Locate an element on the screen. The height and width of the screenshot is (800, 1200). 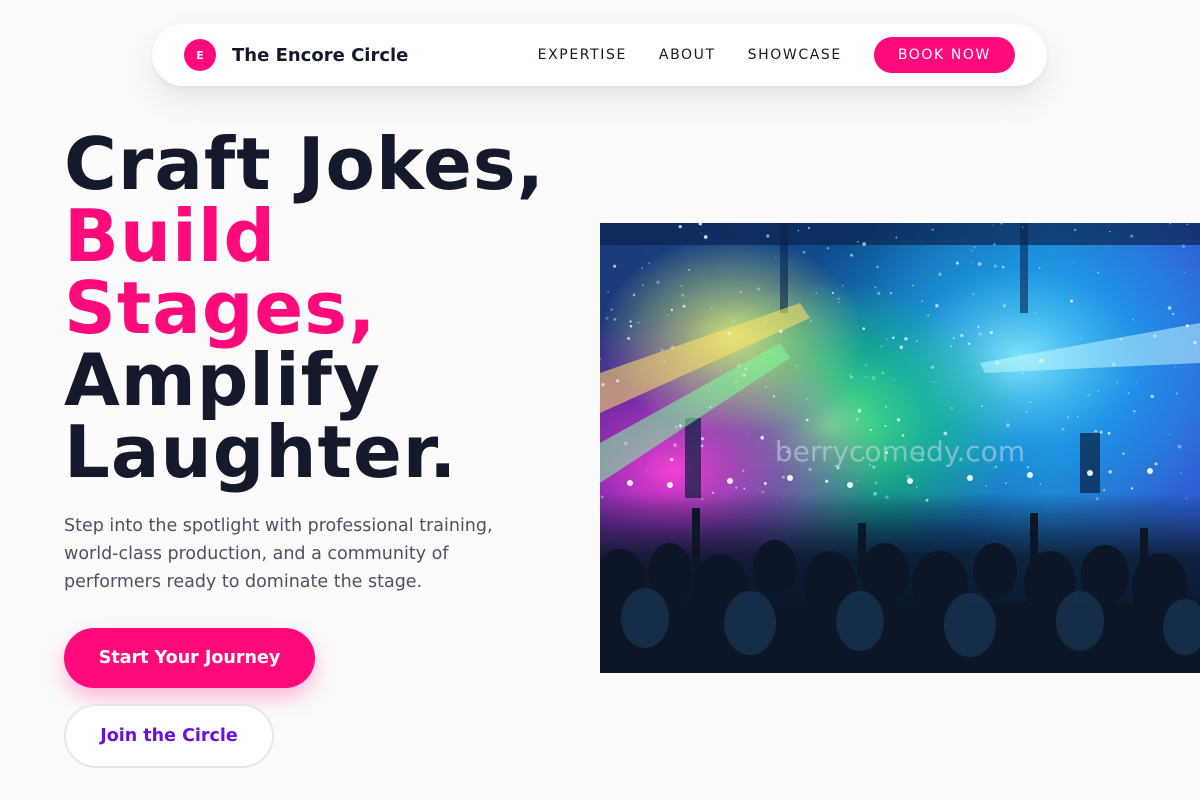
image-watermark: berrycomedy.com is located at coordinates (900, 451).